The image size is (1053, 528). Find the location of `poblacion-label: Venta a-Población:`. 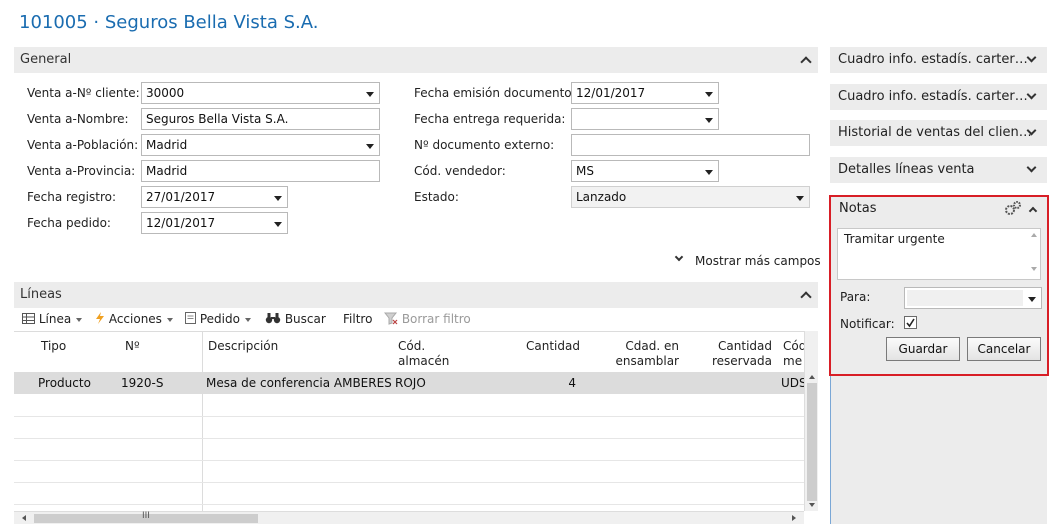

poblacion-label: Venta a-Población: is located at coordinates (83, 145).